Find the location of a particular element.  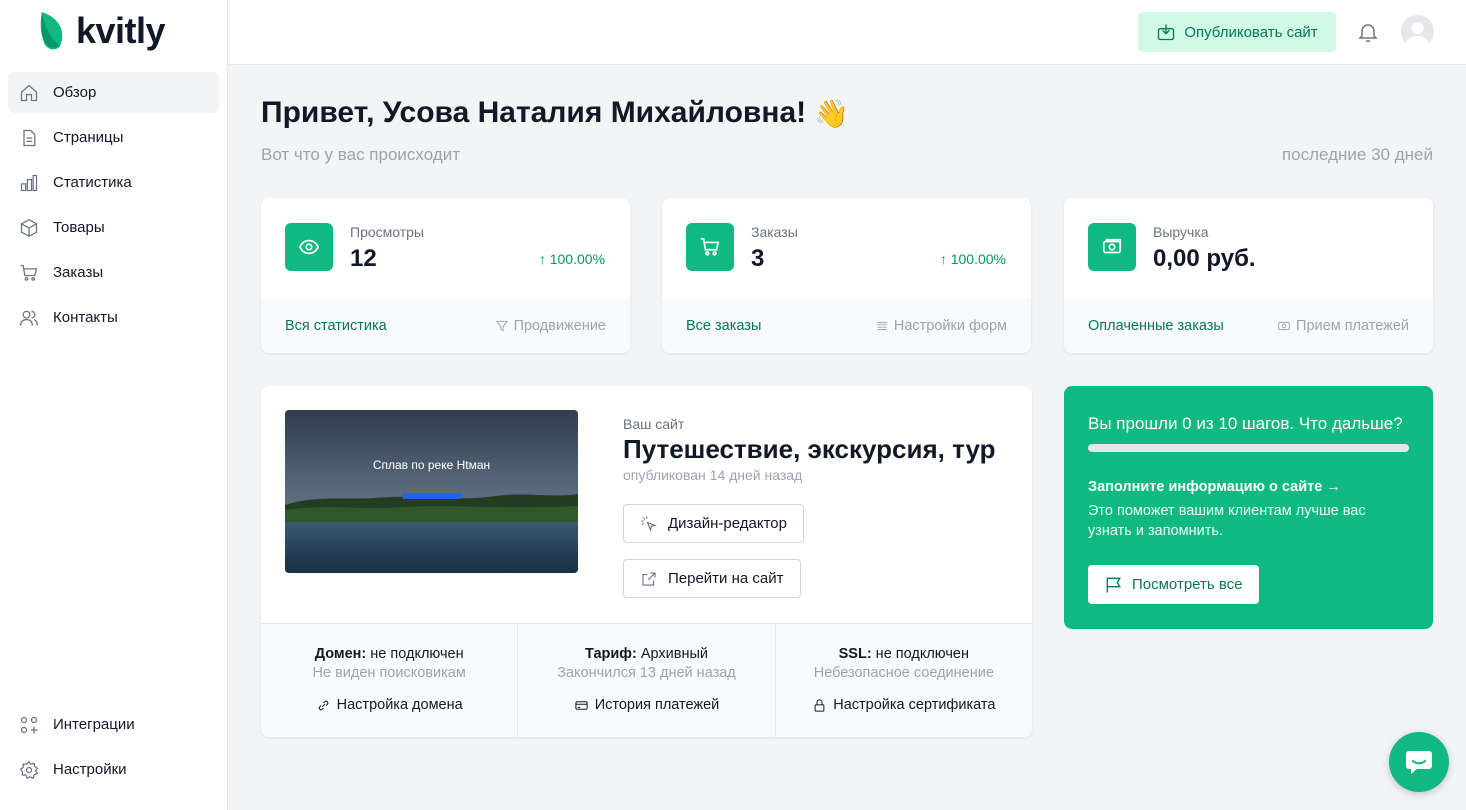

chat-icon is located at coordinates (1419, 762).